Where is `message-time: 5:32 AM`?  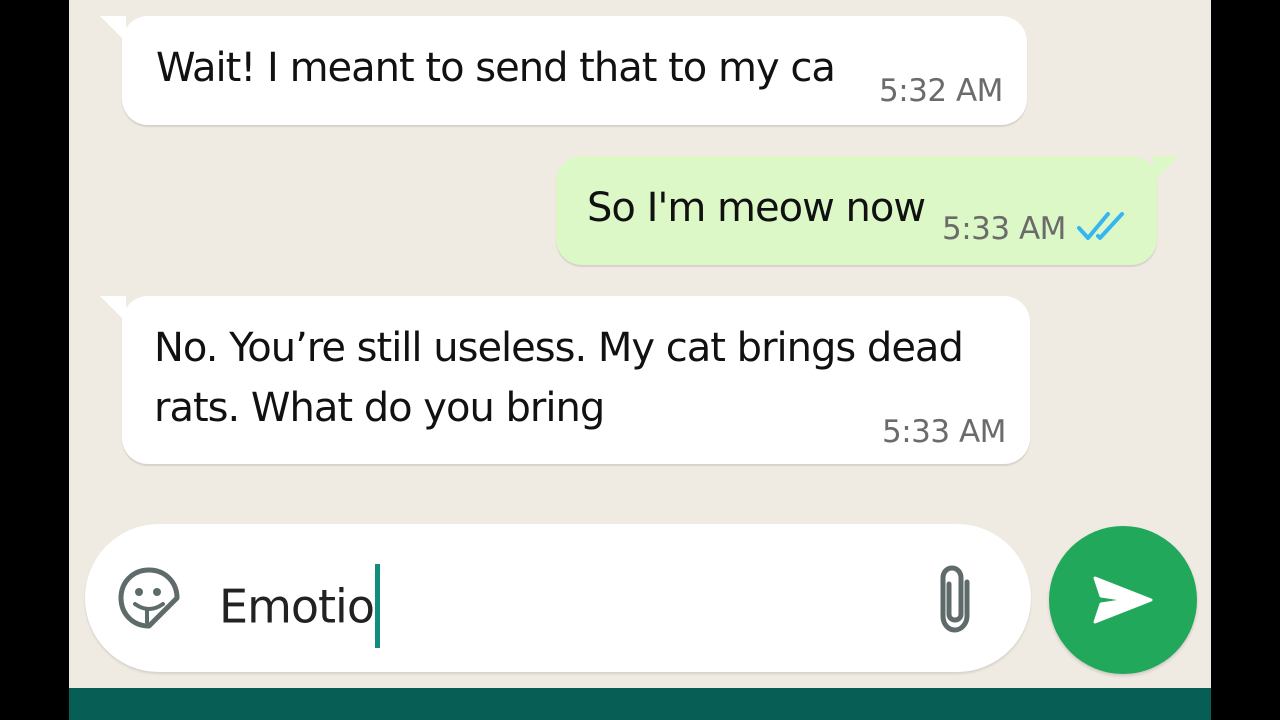
message-time: 5:32 AM is located at coordinates (941, 91).